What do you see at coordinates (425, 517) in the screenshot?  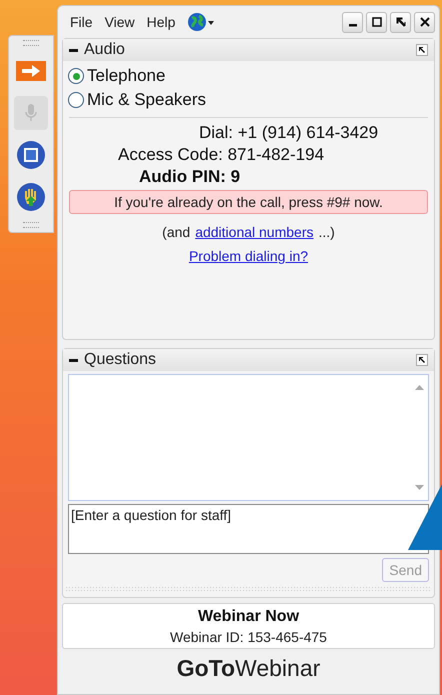 I see `pointer-icon` at bounding box center [425, 517].